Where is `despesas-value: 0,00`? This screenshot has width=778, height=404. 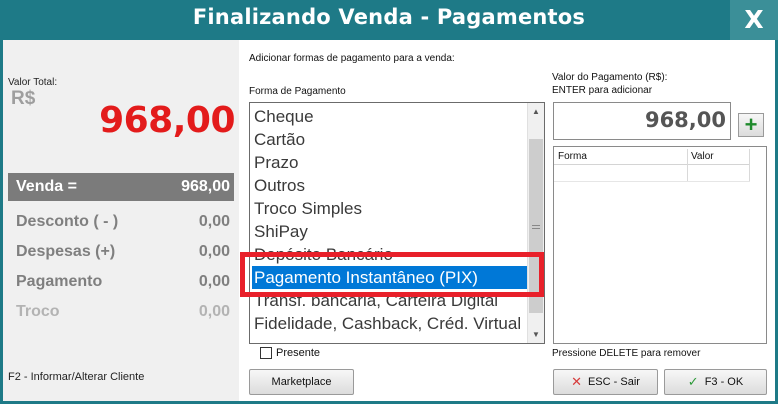 despesas-value: 0,00 is located at coordinates (214, 251).